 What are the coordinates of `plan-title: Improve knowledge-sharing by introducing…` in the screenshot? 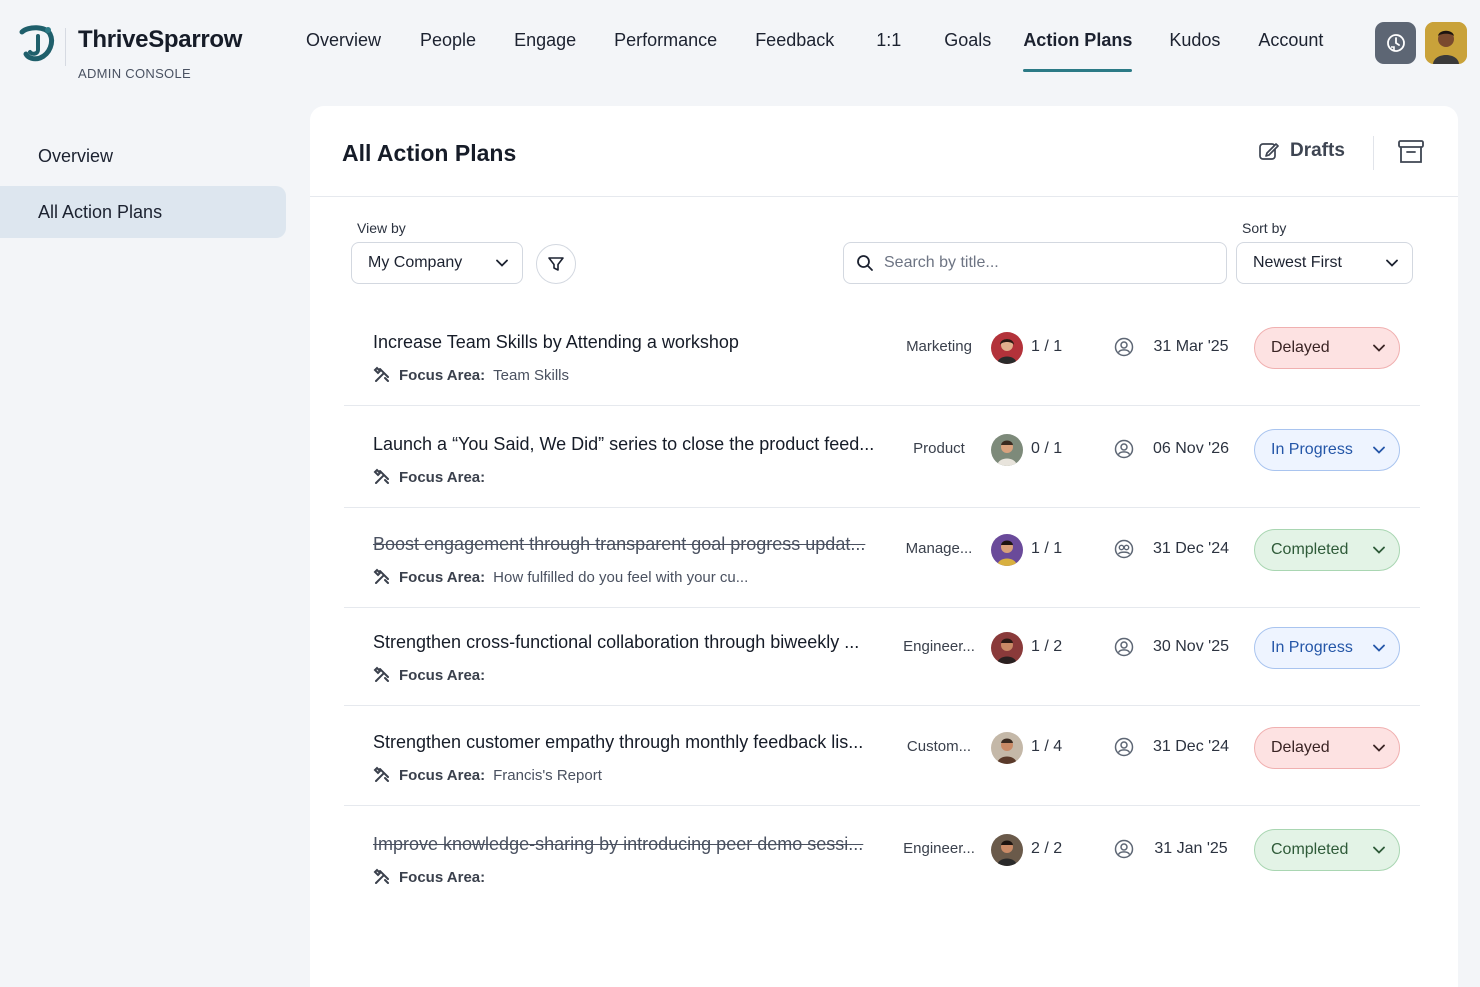 It's located at (634, 844).